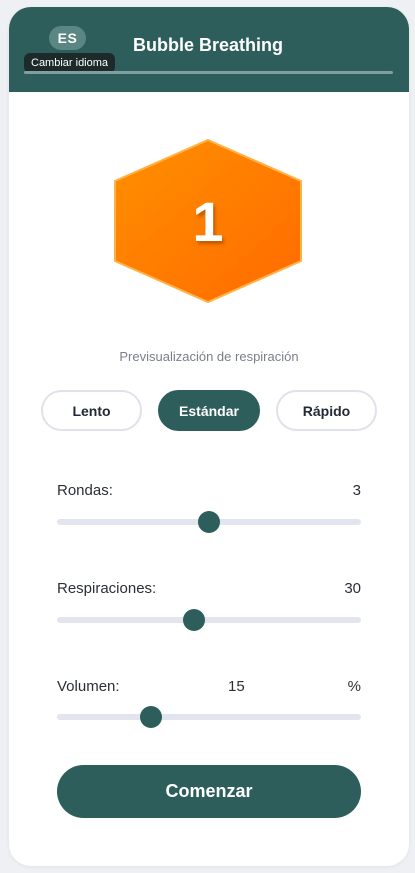  What do you see at coordinates (85, 490) in the screenshot?
I see `rounds-label: Rondas:` at bounding box center [85, 490].